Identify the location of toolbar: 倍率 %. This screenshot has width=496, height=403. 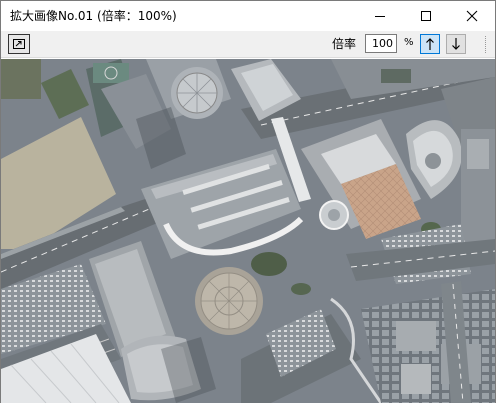
(248, 44).